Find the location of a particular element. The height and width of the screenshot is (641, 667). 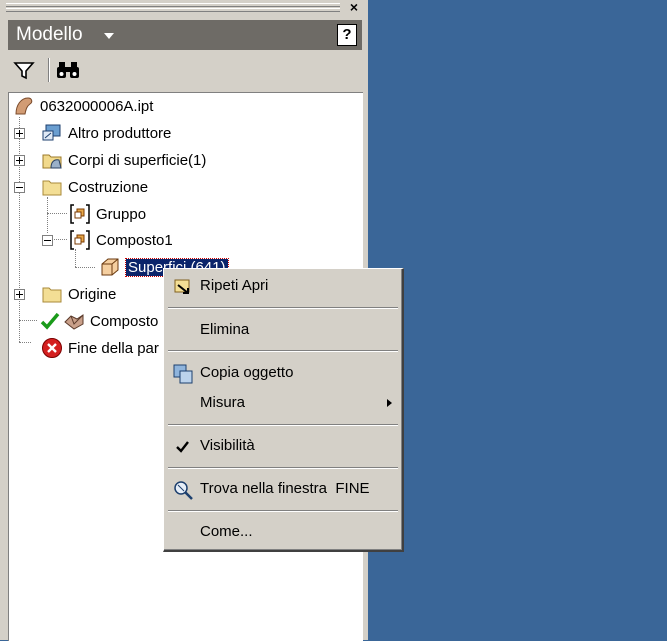

help-button: ? is located at coordinates (347, 35).